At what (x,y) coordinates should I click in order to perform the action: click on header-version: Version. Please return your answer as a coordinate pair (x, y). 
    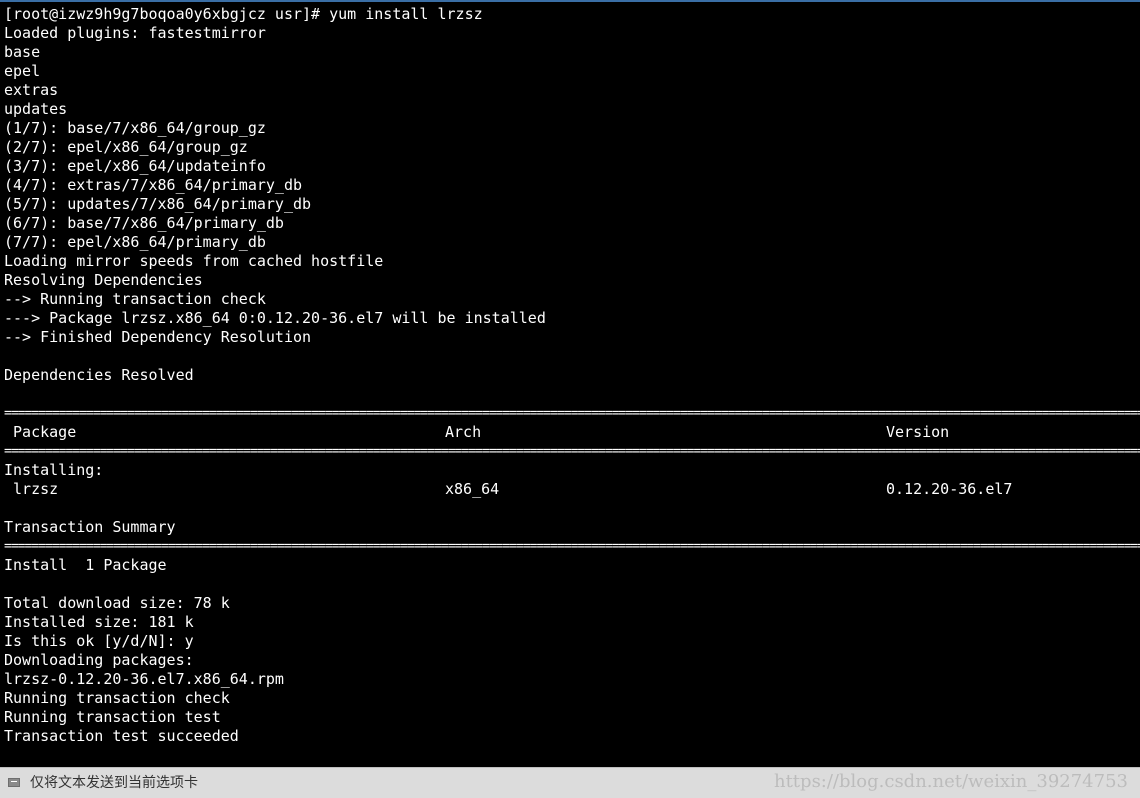
    Looking at the image, I should click on (918, 432).